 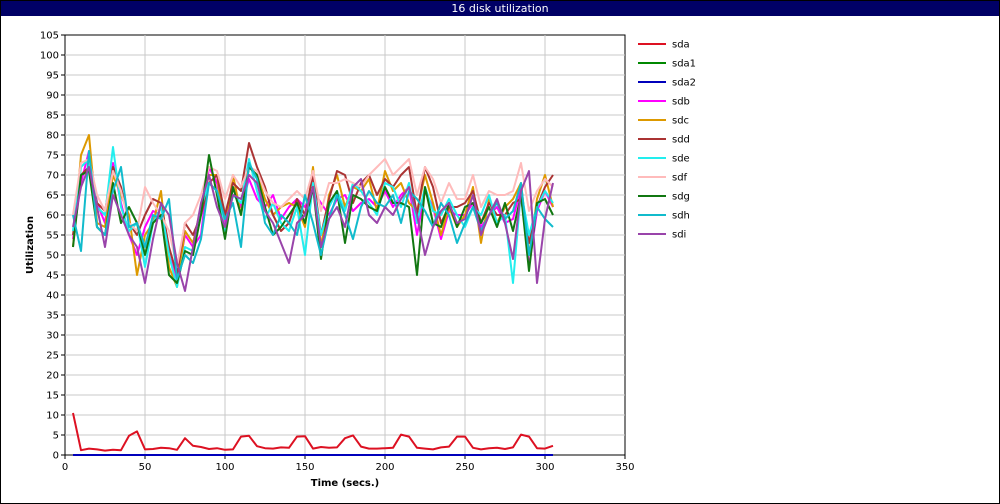 I want to click on legend-label-sda2: sda2, so click(x=684, y=83).